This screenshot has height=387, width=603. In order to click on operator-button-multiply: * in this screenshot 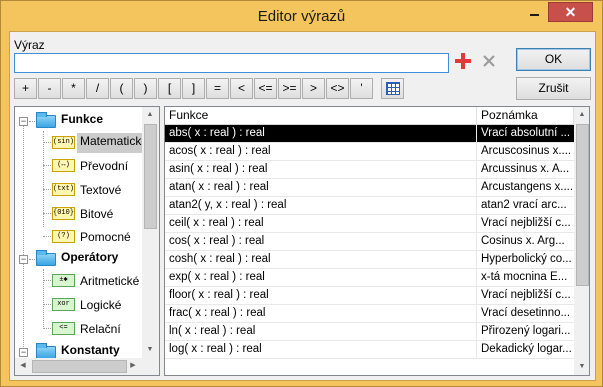, I will do `click(73, 88)`.